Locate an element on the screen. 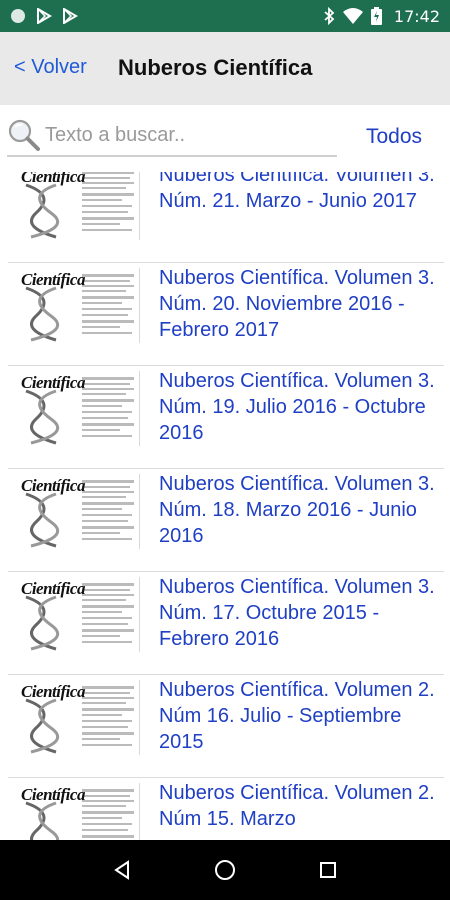 The image size is (450, 900). recents-square-icon is located at coordinates (328, 870).